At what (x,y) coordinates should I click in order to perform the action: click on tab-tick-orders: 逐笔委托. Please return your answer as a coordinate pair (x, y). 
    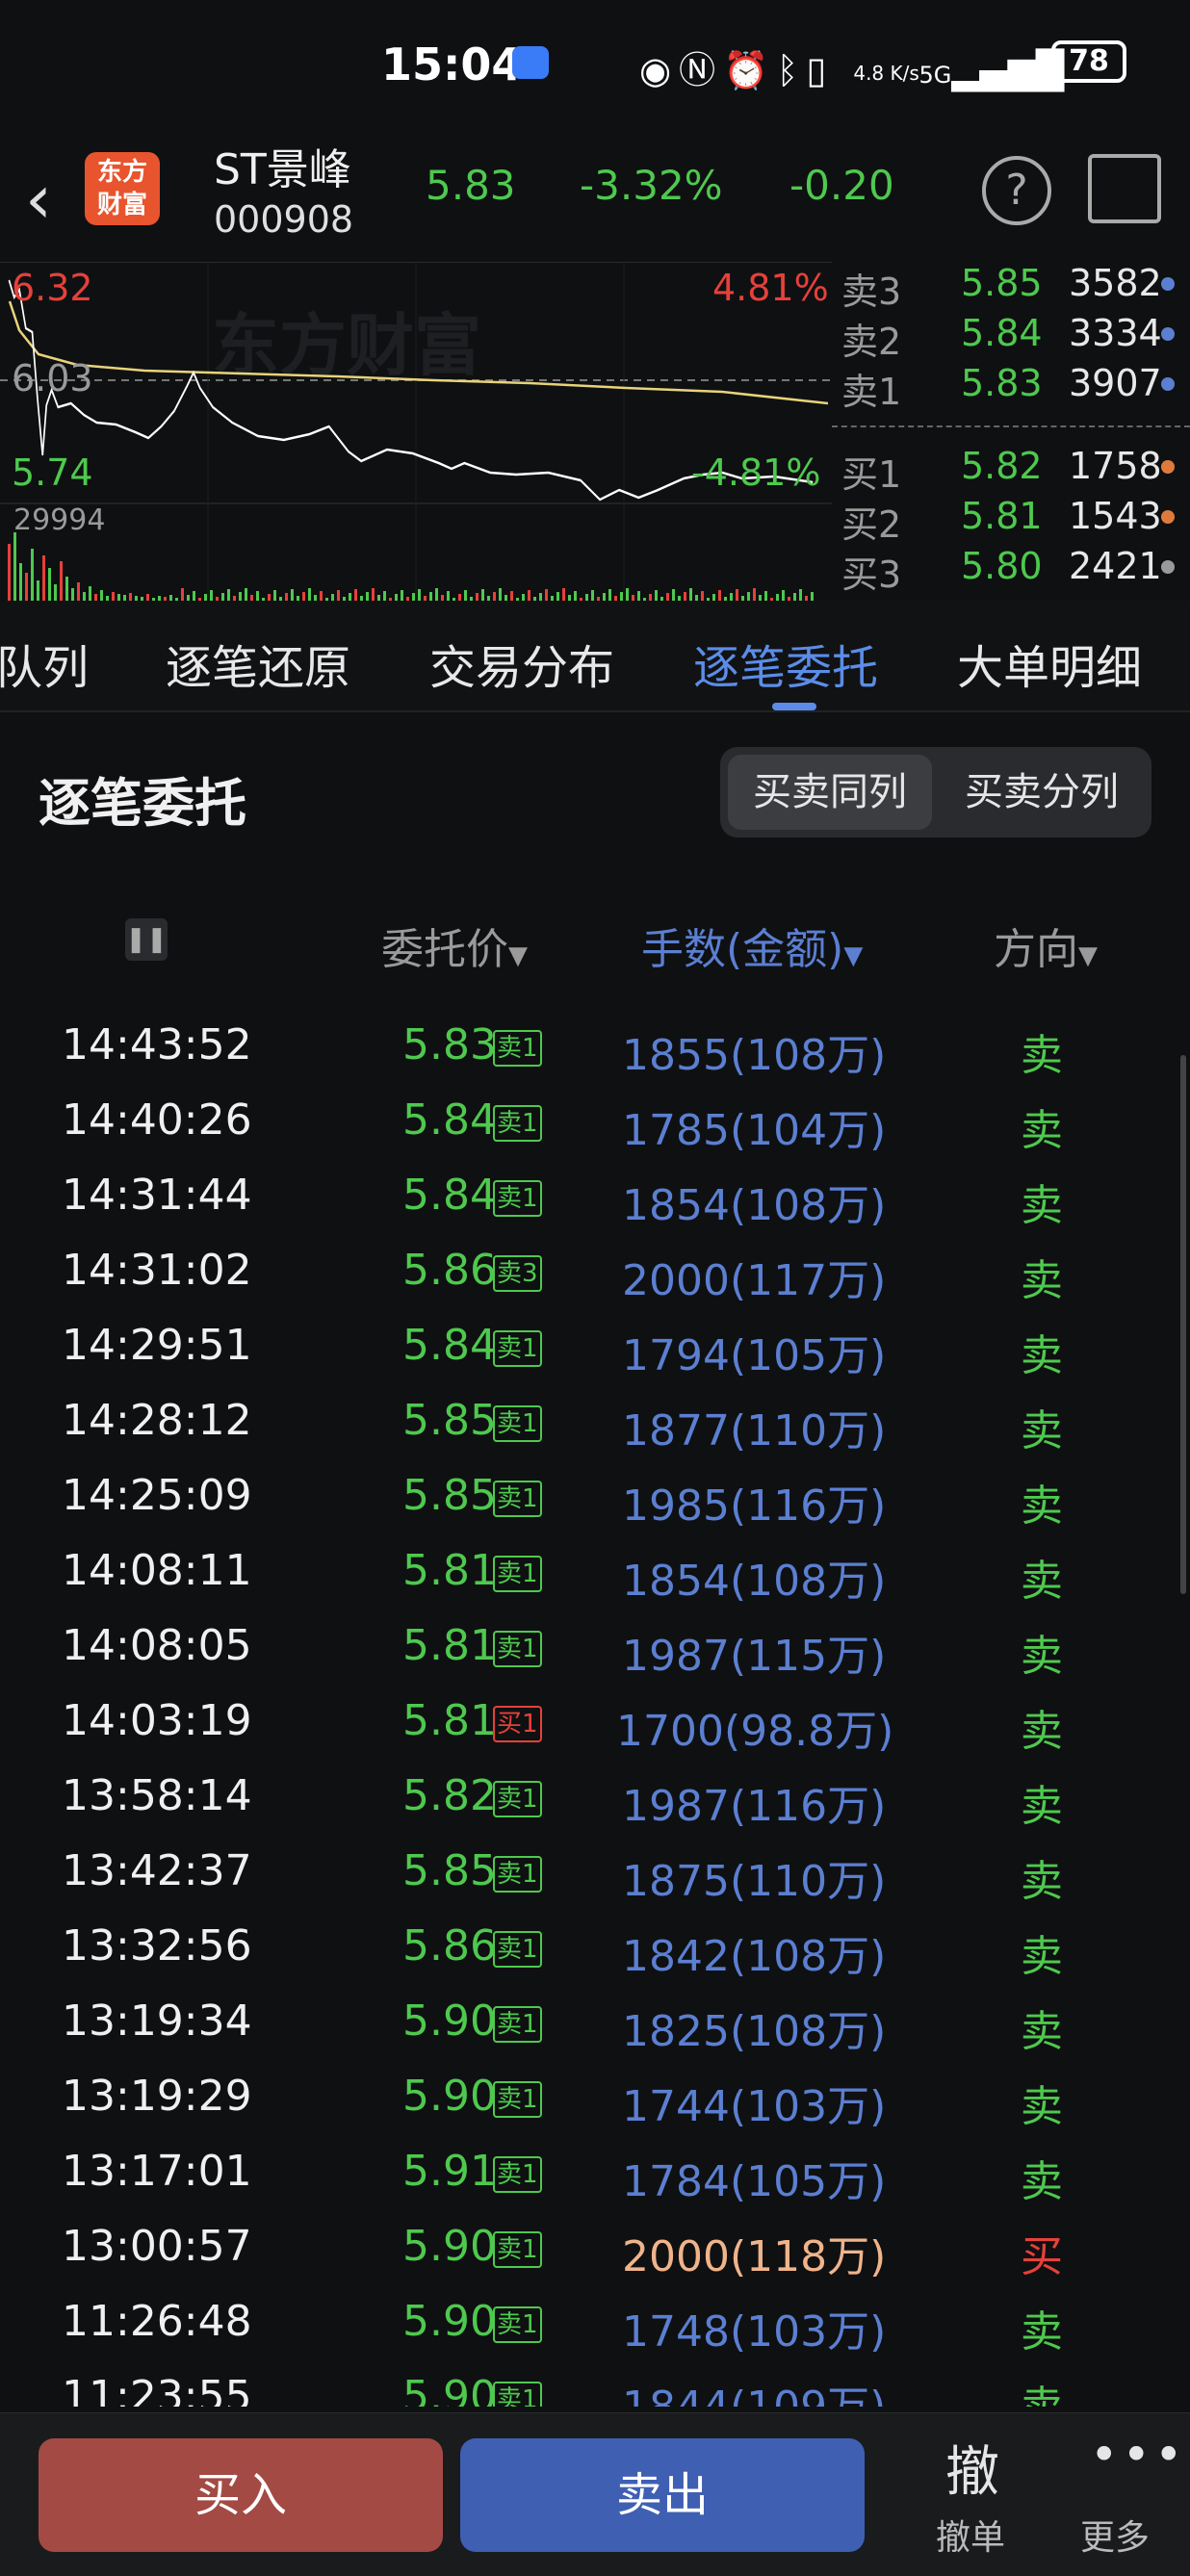
    Looking at the image, I should click on (786, 663).